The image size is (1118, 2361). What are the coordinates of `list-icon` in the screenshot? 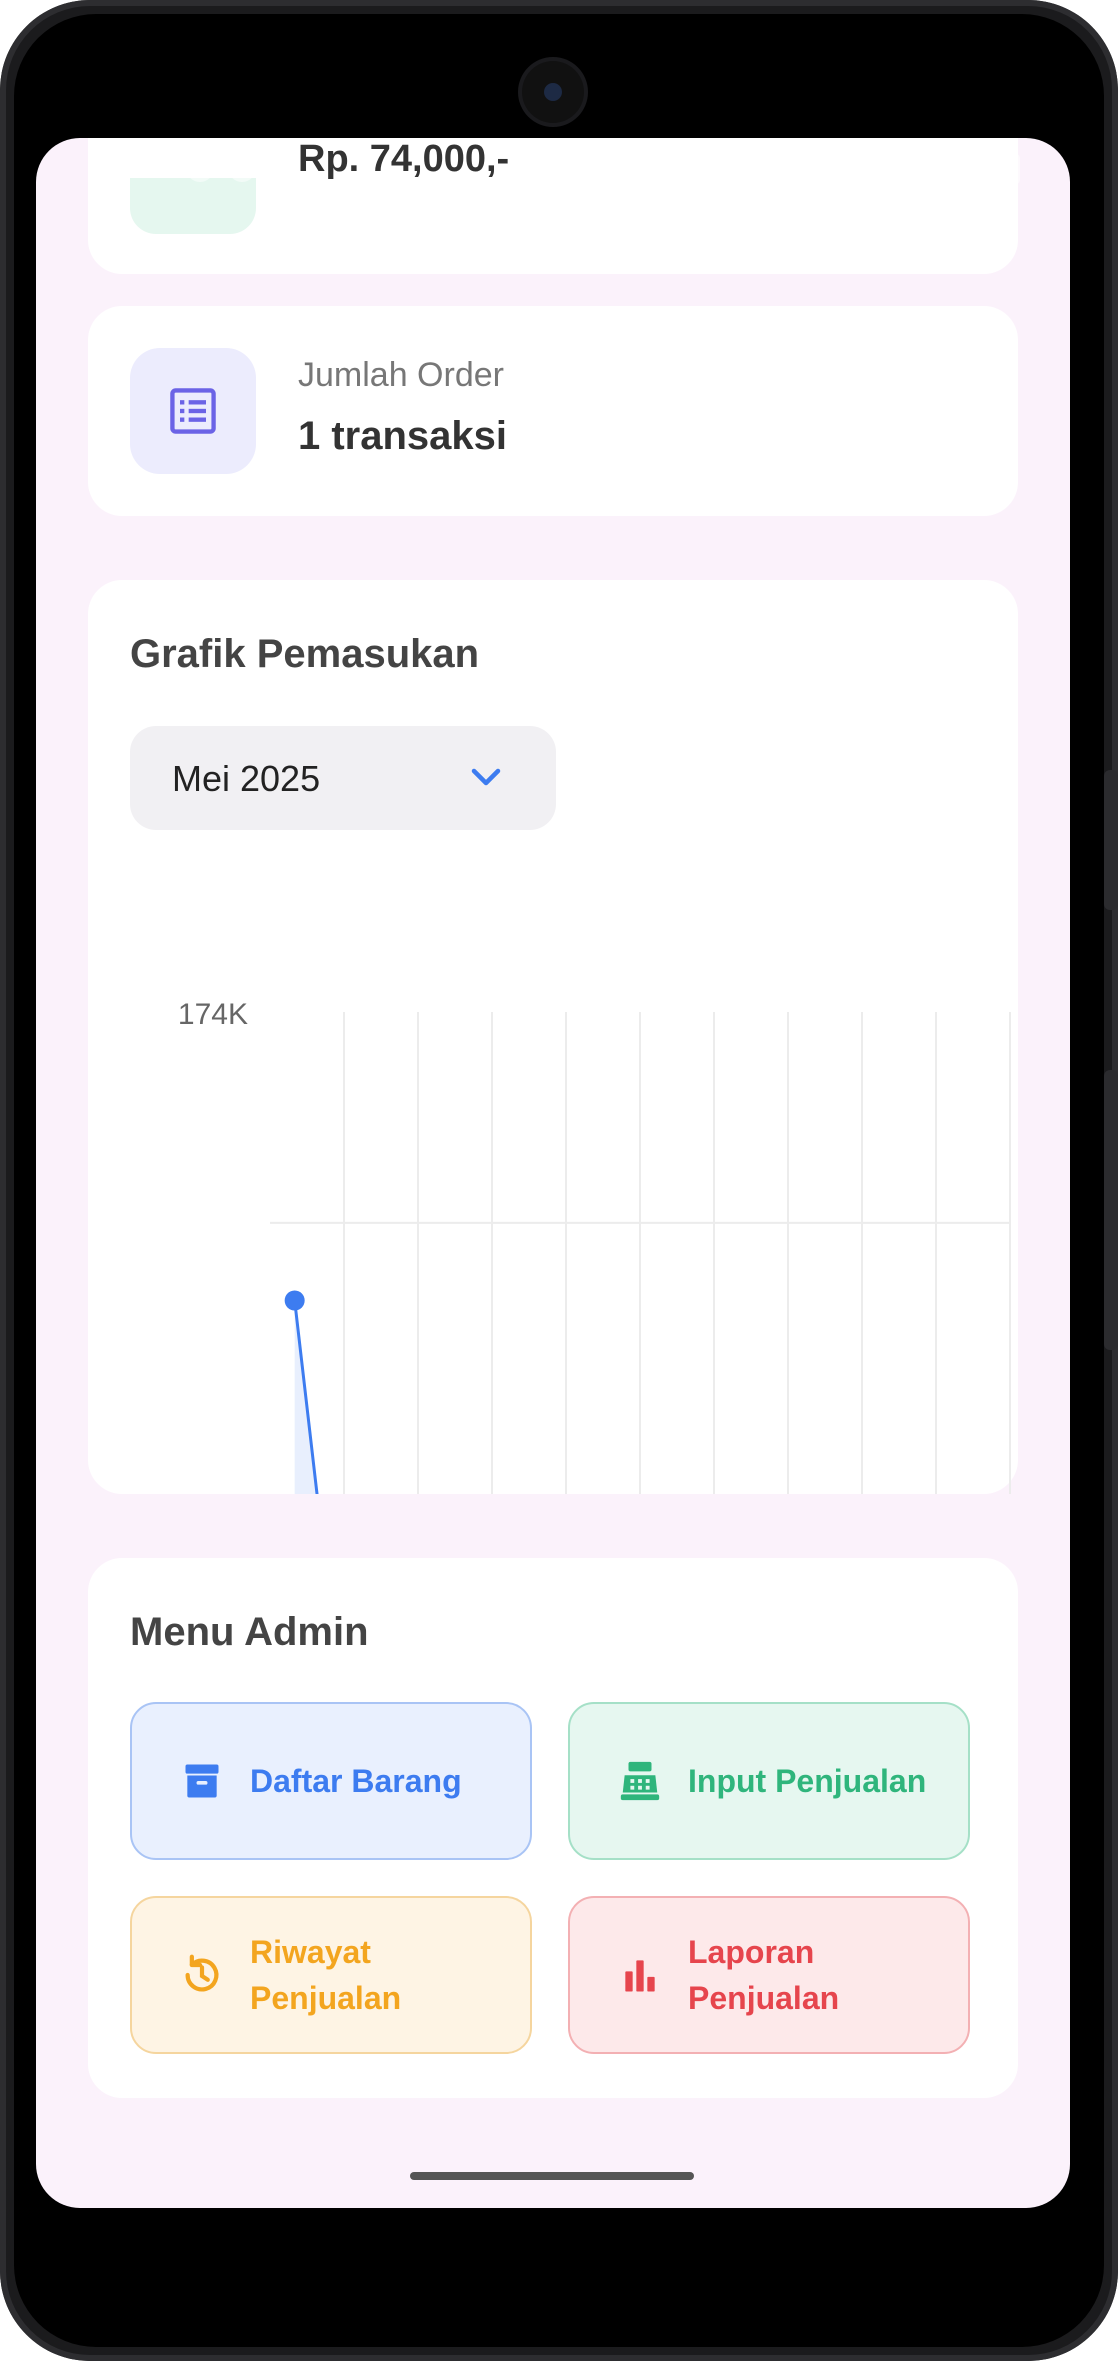 It's located at (193, 411).